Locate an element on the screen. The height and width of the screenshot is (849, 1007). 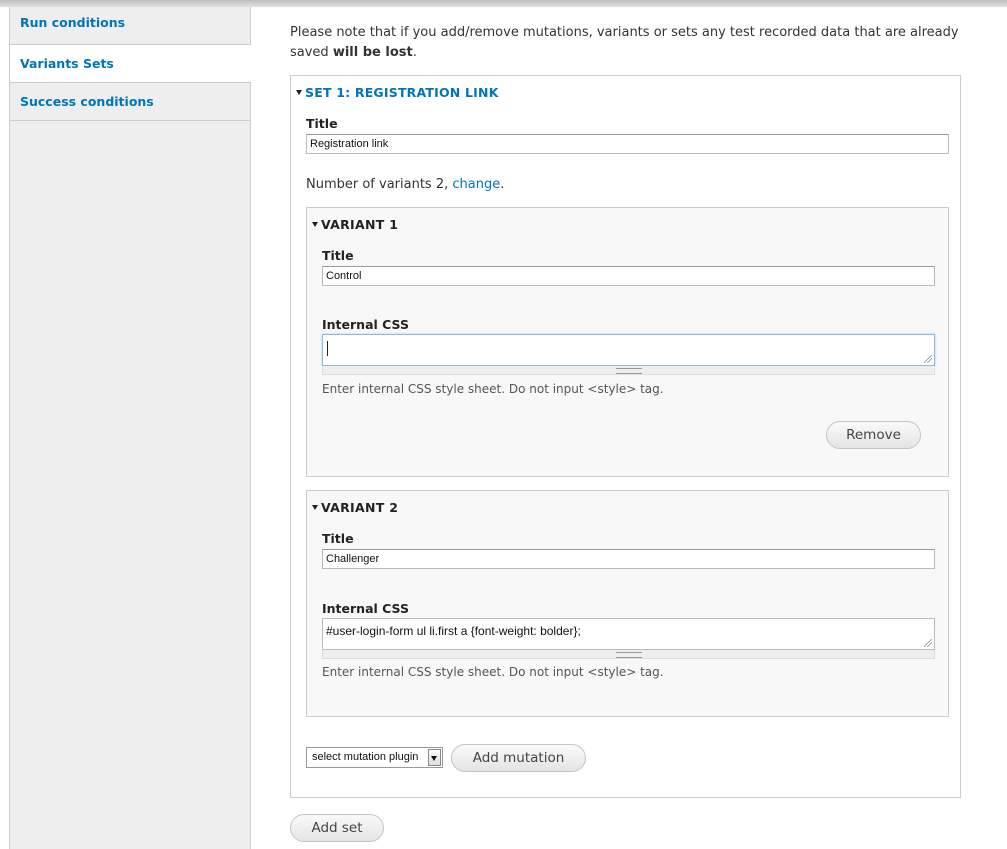
variant-1-title-label: Title is located at coordinates (338, 255).